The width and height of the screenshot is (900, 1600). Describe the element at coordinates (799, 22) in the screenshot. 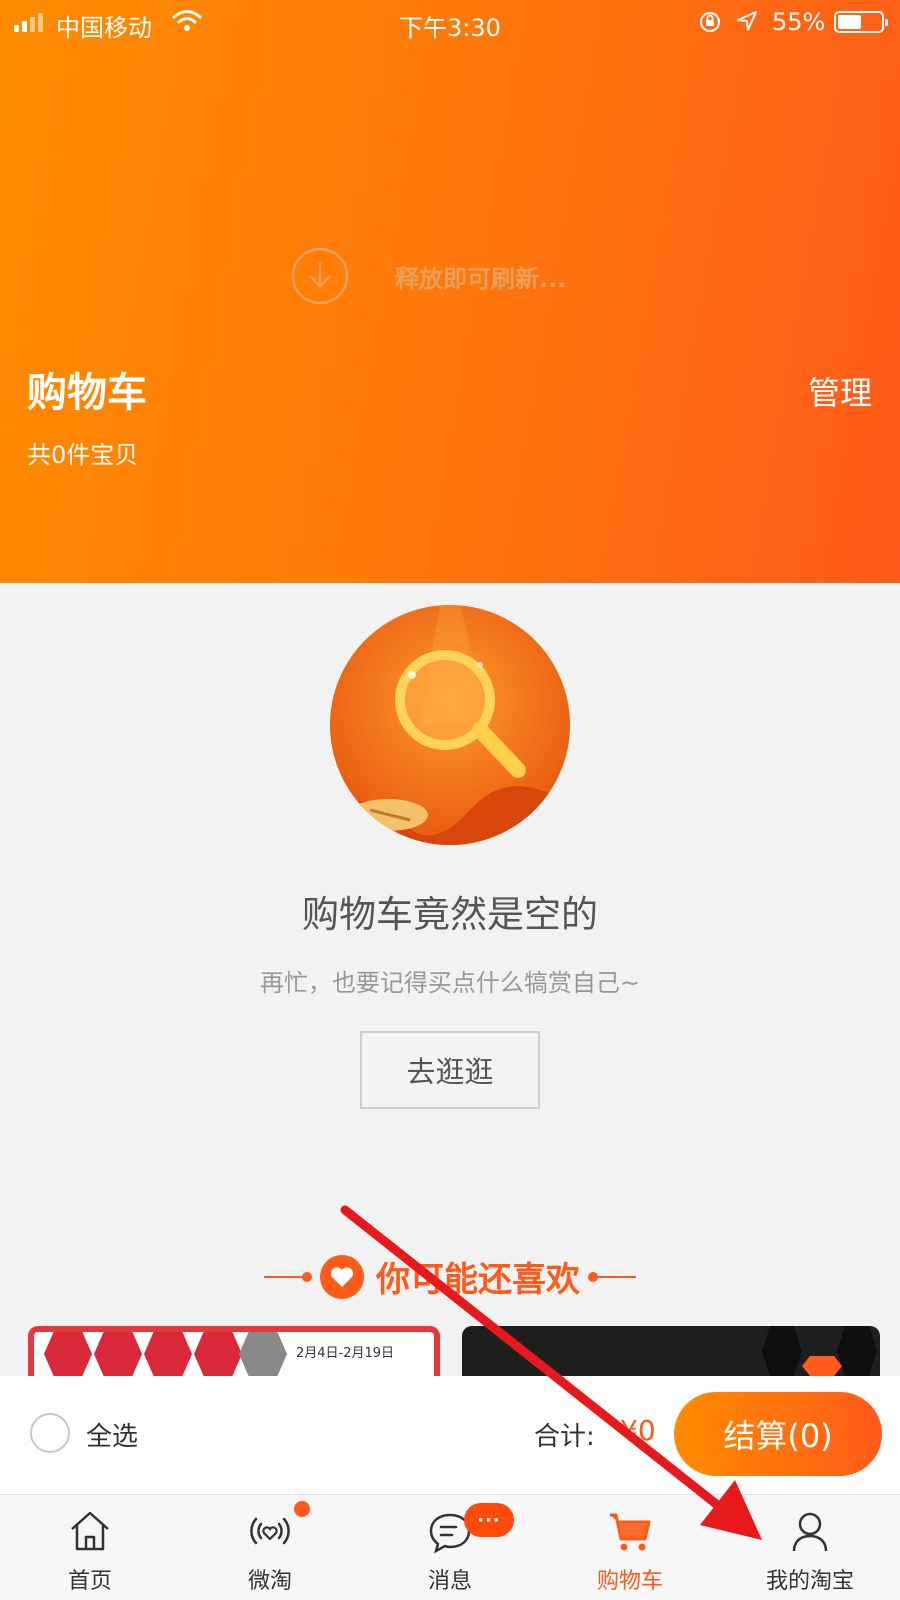

I see `battery-percent: 55%` at that location.